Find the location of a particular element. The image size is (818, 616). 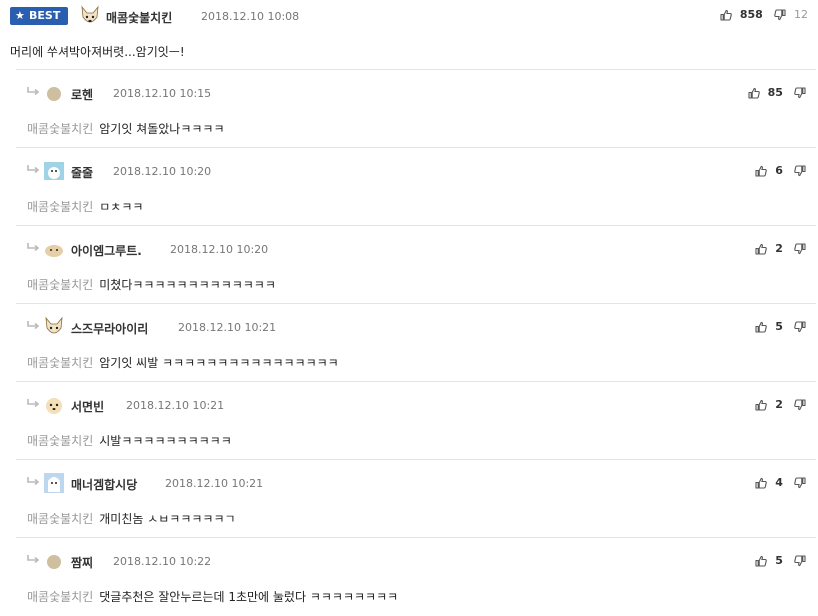

upvote-count: 6 is located at coordinates (779, 170).